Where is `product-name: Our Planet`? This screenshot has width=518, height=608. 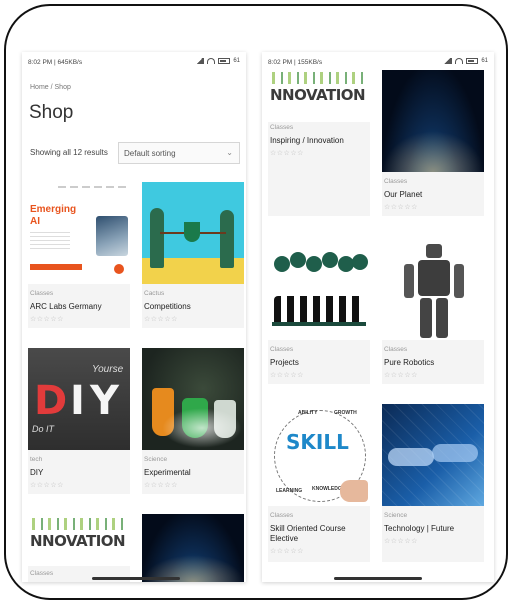
product-name: Our Planet is located at coordinates (433, 195).